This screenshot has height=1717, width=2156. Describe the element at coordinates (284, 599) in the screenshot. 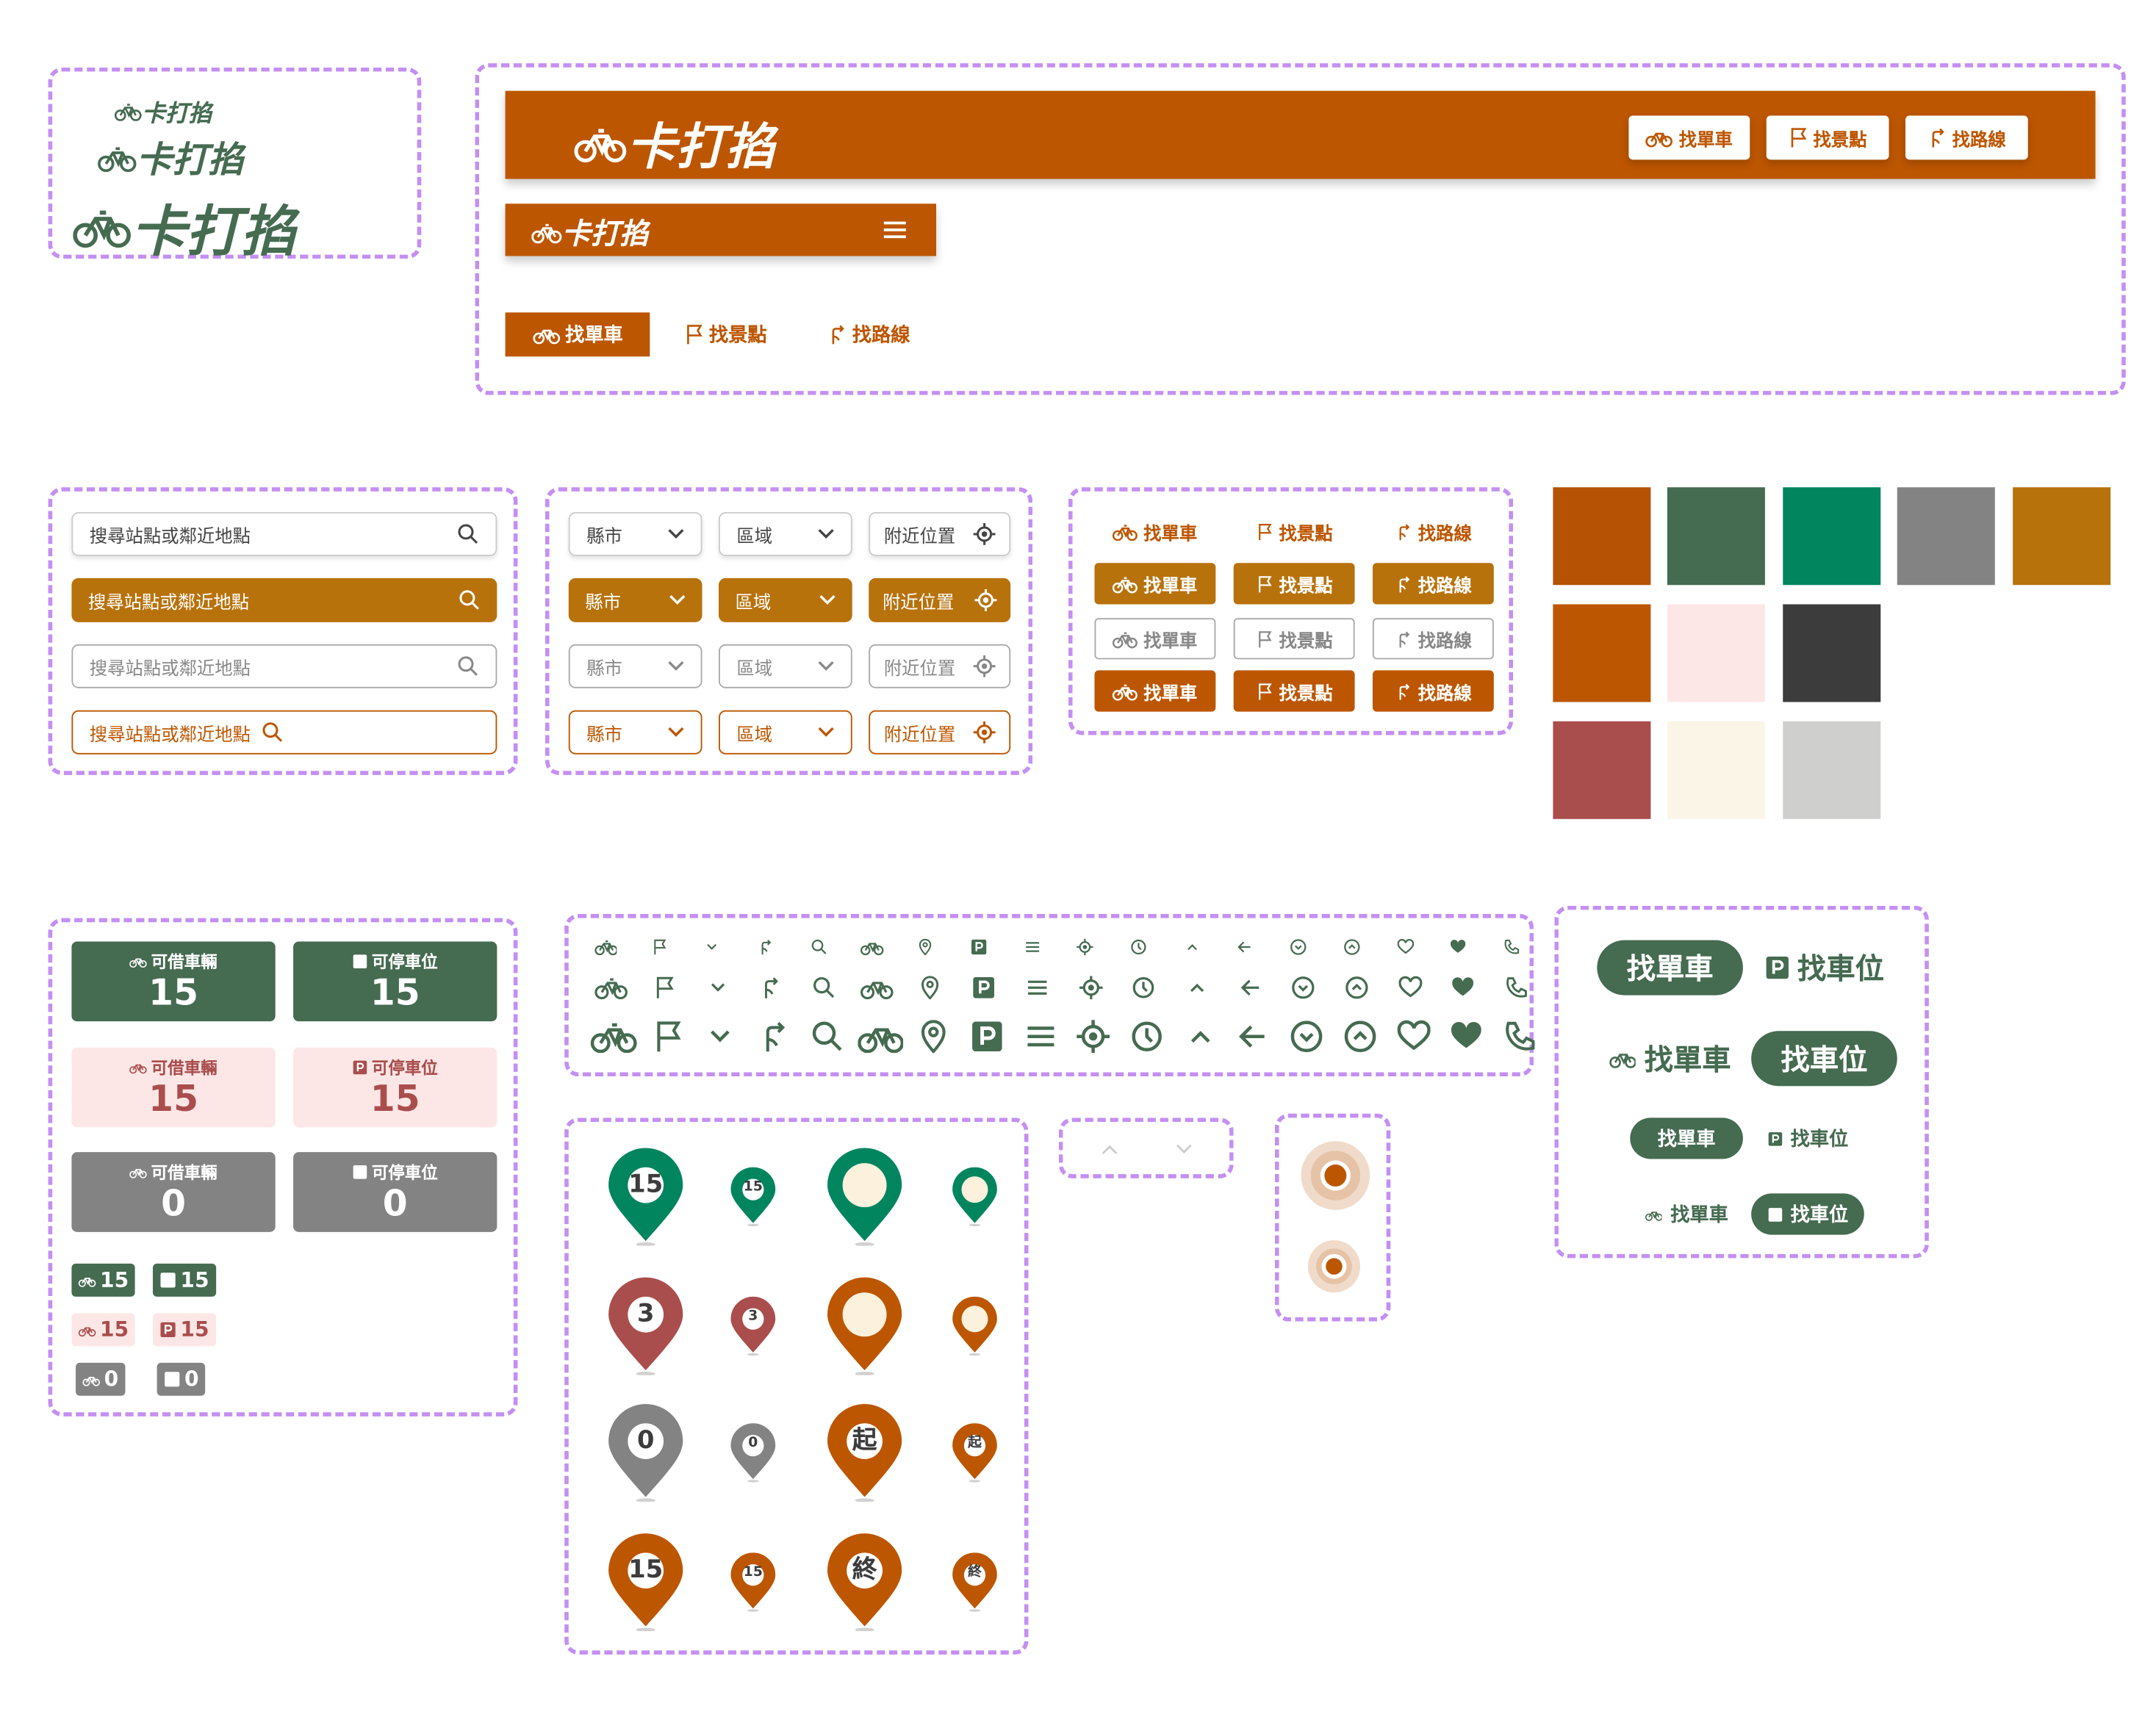

I see `search-input-active: 搜尋站點或鄰近地點` at that location.